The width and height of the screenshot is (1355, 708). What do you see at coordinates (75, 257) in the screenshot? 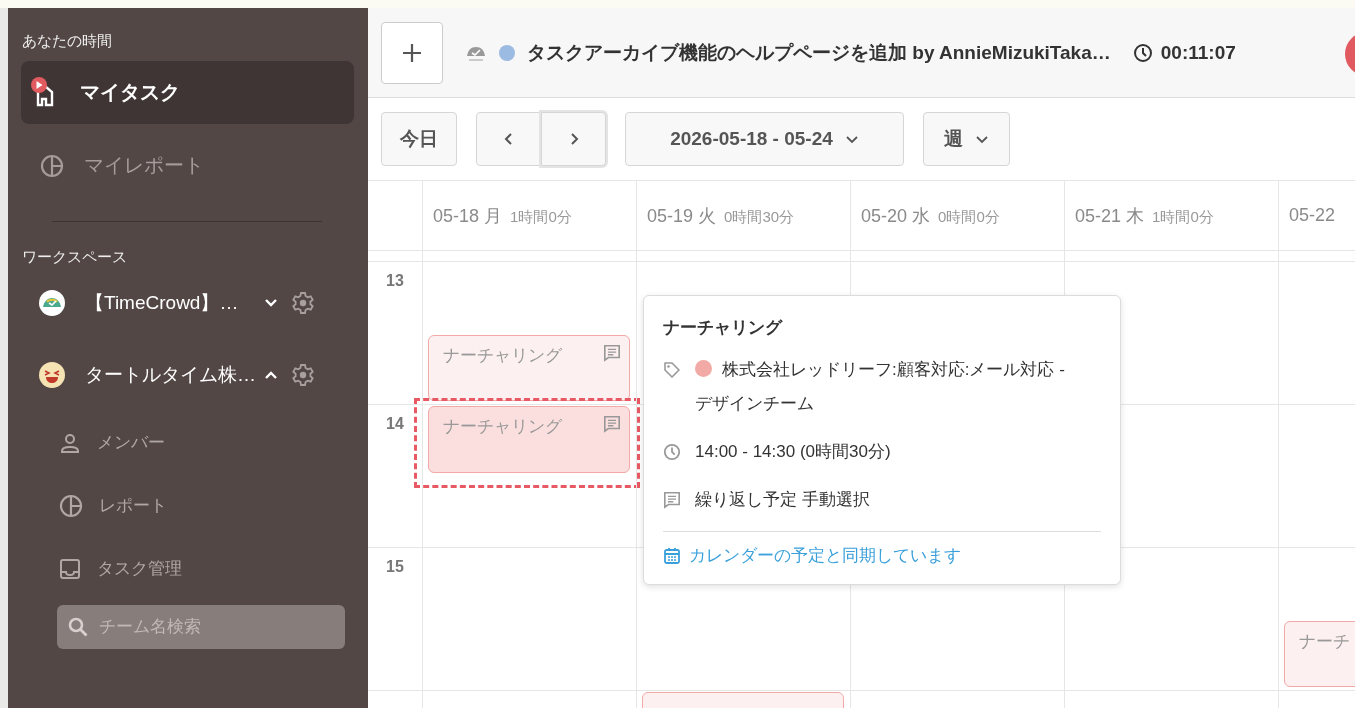
I see `section-title: ワークスペース` at bounding box center [75, 257].